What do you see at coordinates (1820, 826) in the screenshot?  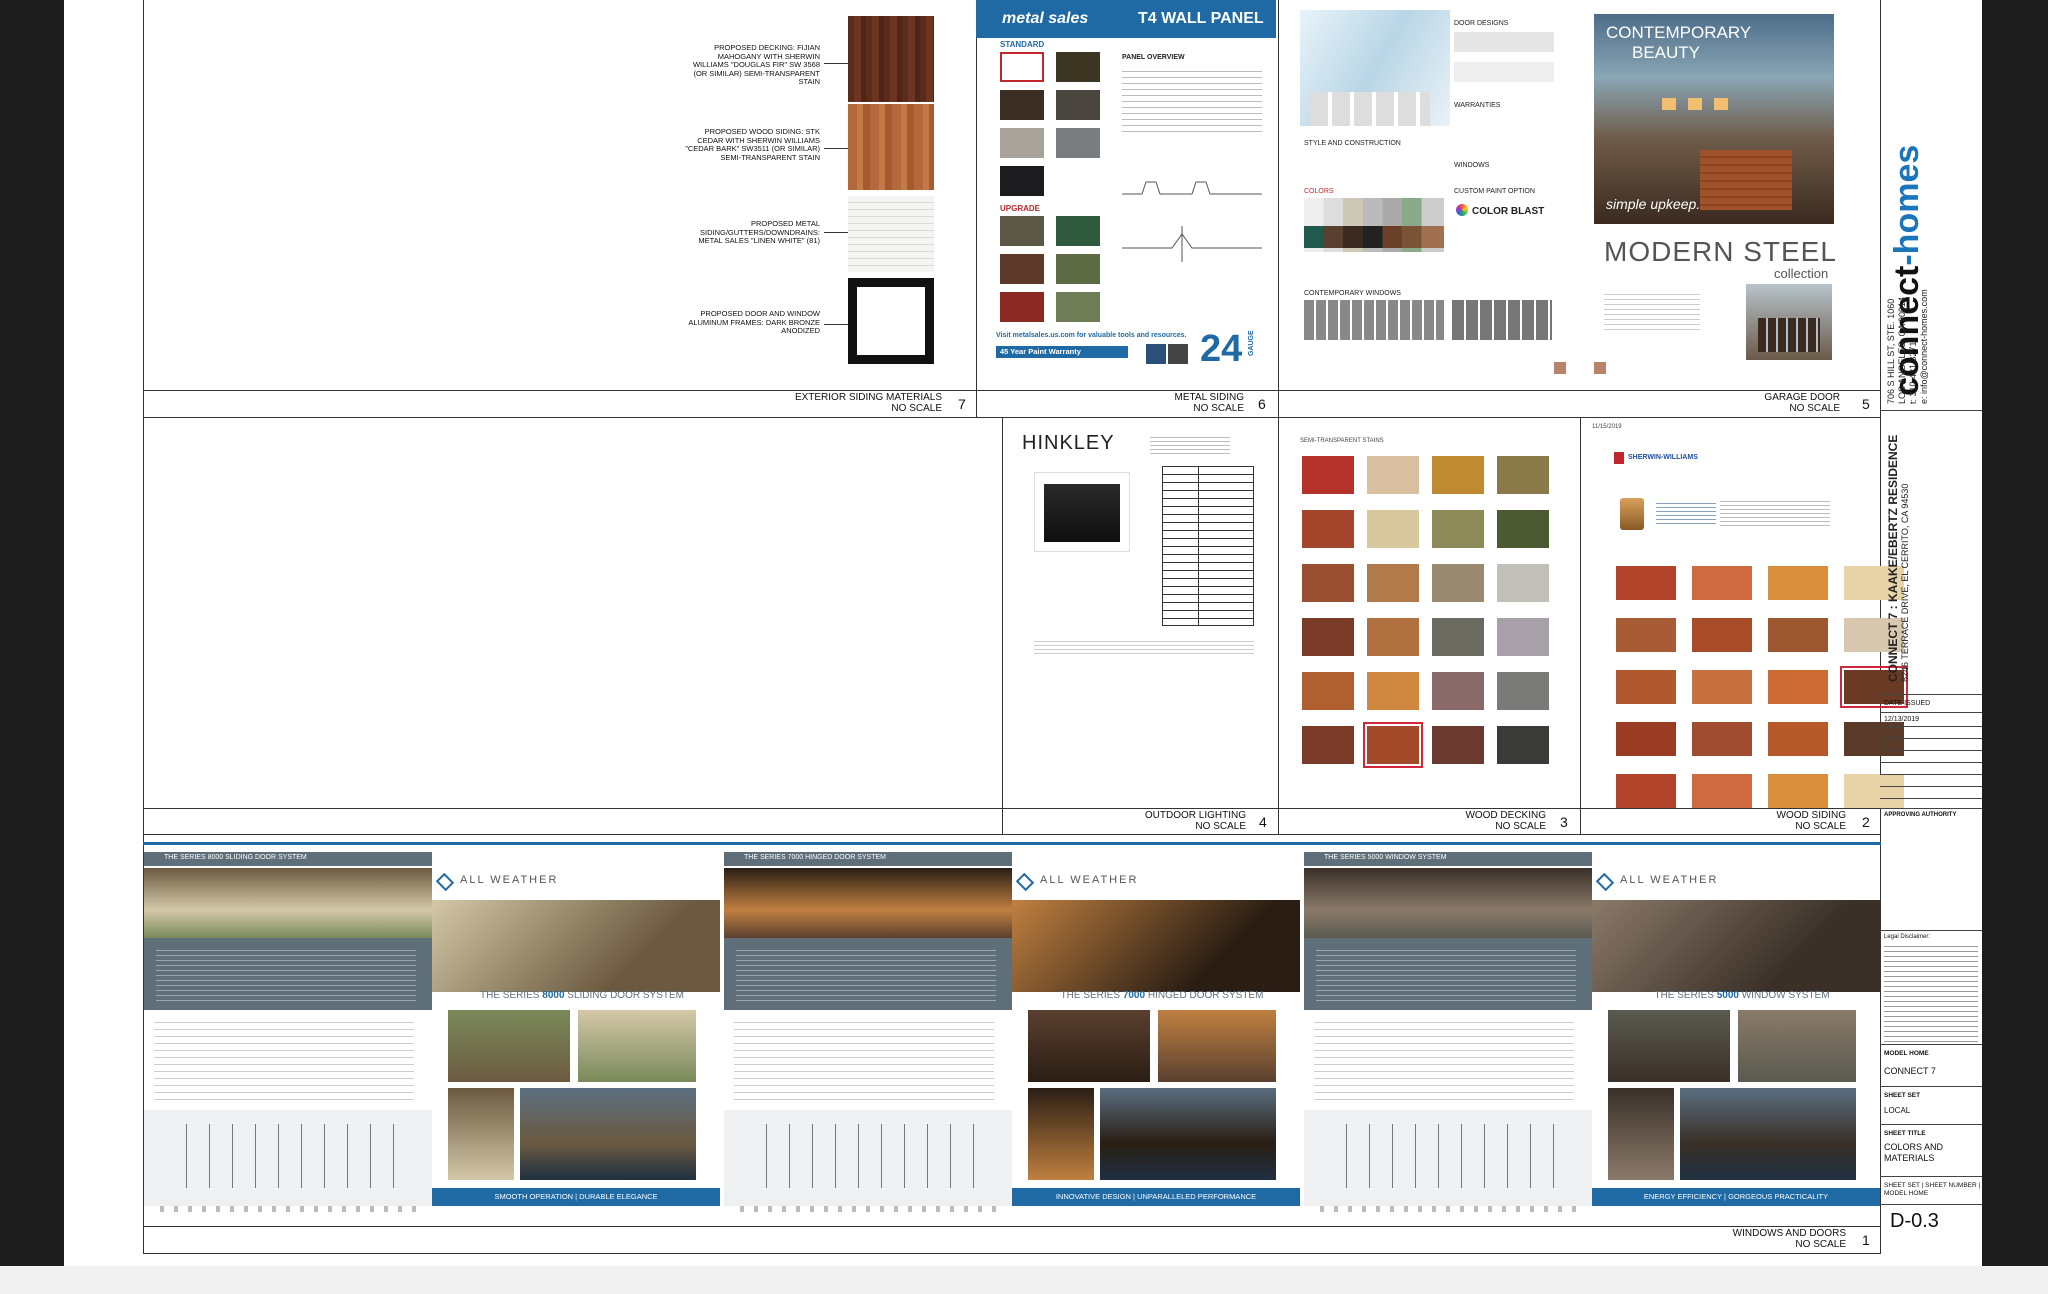 I see `panel-2-scale: NO SCALE` at bounding box center [1820, 826].